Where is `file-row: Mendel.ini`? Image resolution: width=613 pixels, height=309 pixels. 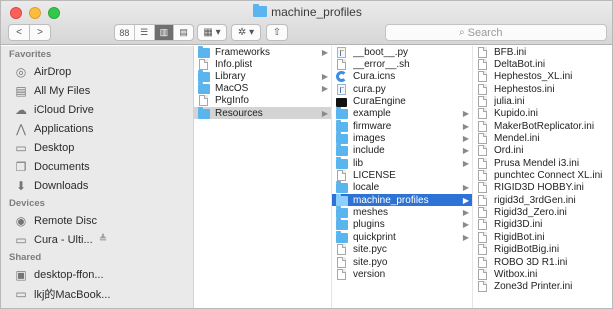
file-row: Mendel.ini is located at coordinates (542, 138).